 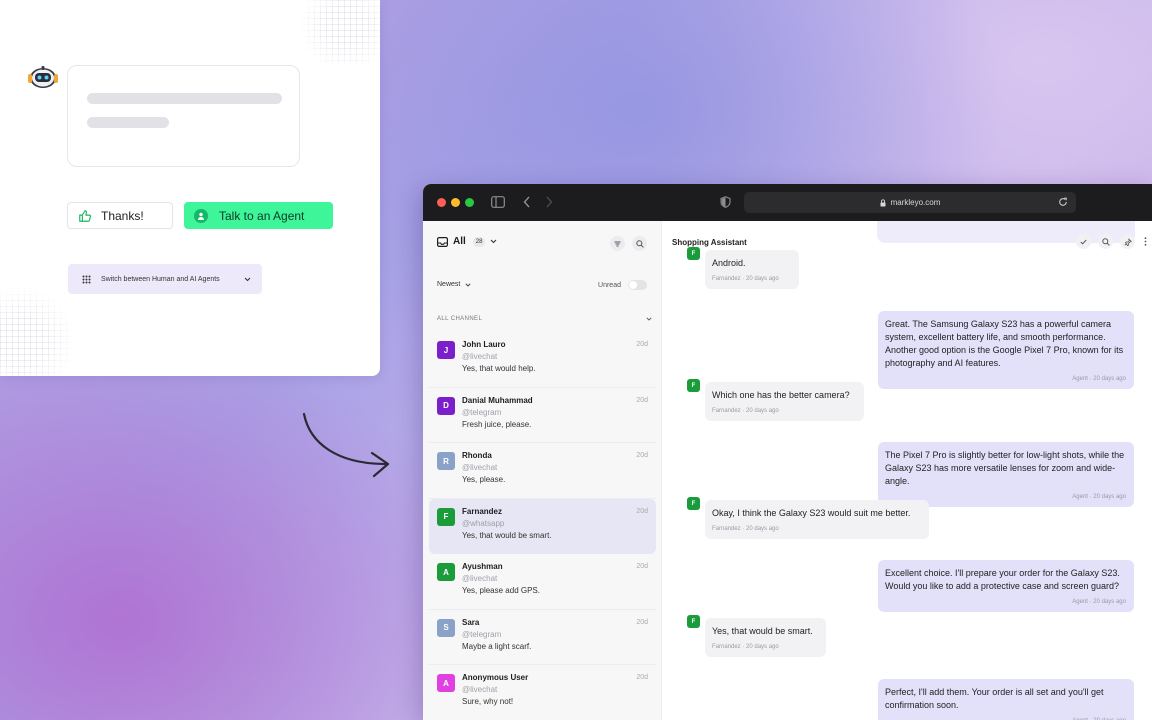 I want to click on contact-name: Farnandez, so click(x=482, y=511).